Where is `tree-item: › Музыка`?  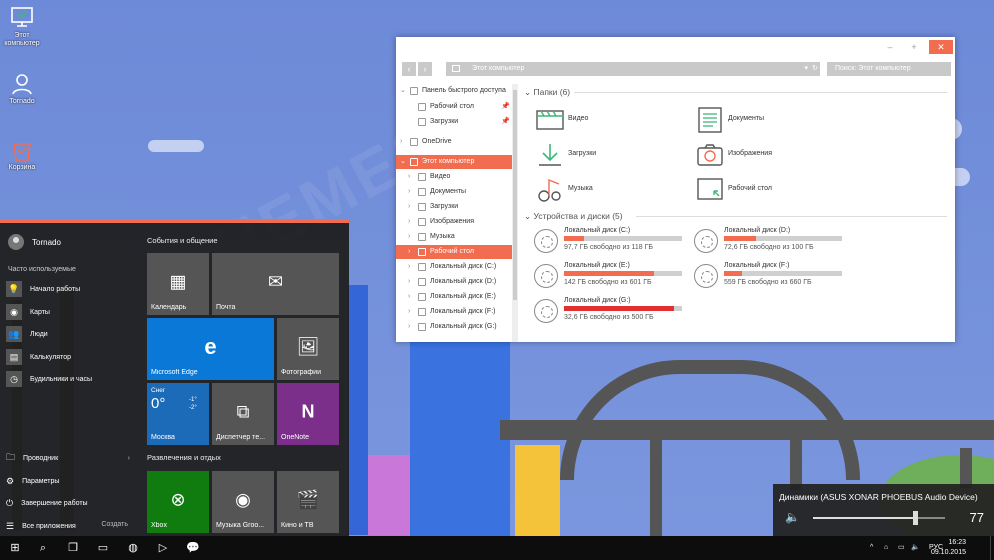
tree-item: › Музыка is located at coordinates (454, 237).